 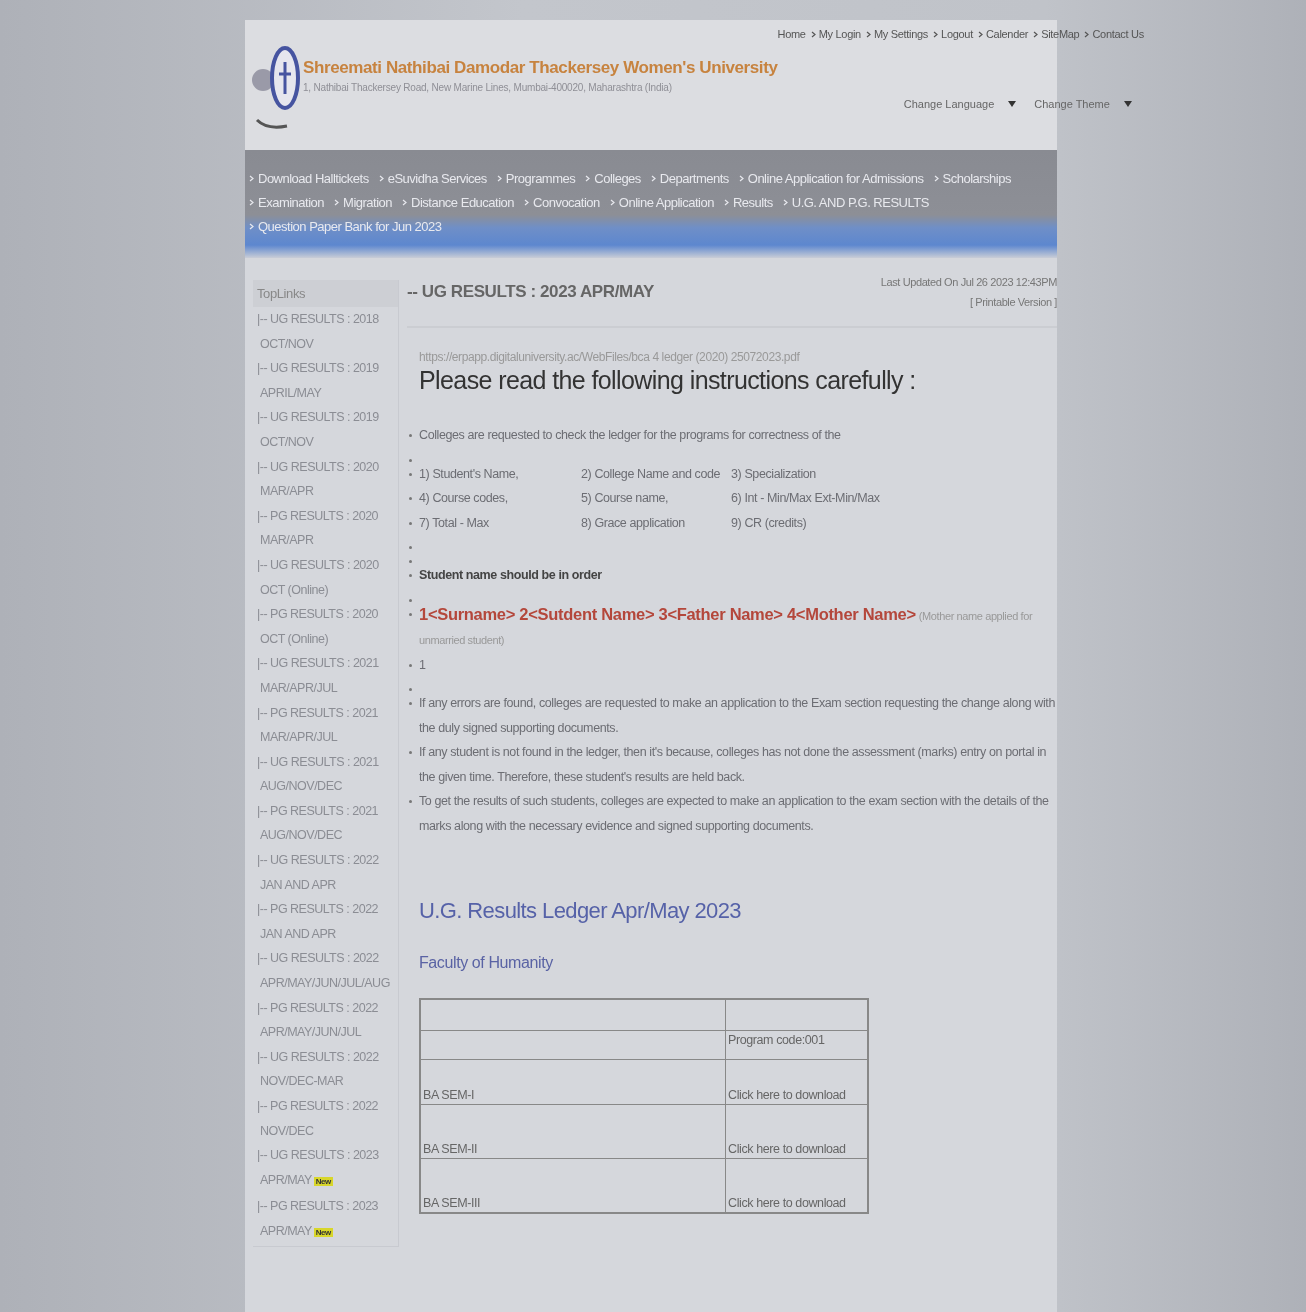 I want to click on field-item: 2) College Name and code, so click(x=651, y=474).